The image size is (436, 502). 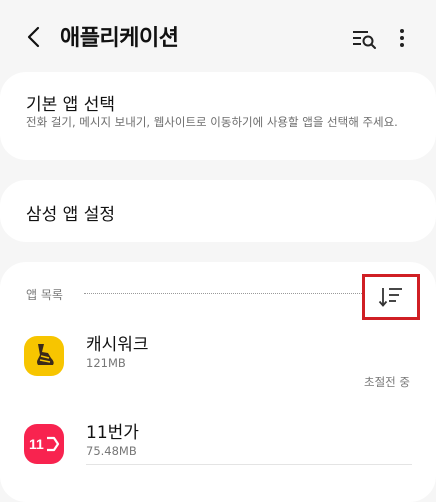 I want to click on app-status: 초절전 중, so click(x=387, y=382).